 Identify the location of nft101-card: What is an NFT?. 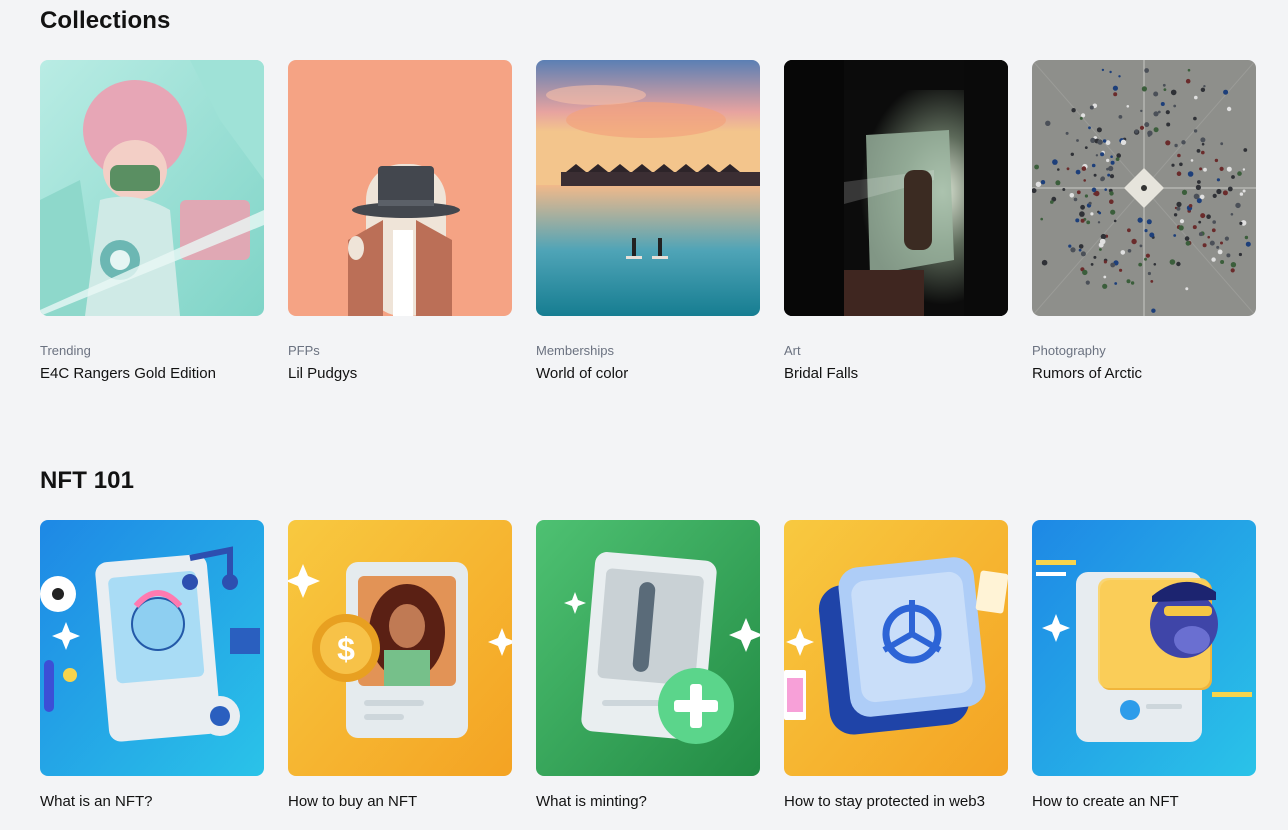
(152, 666).